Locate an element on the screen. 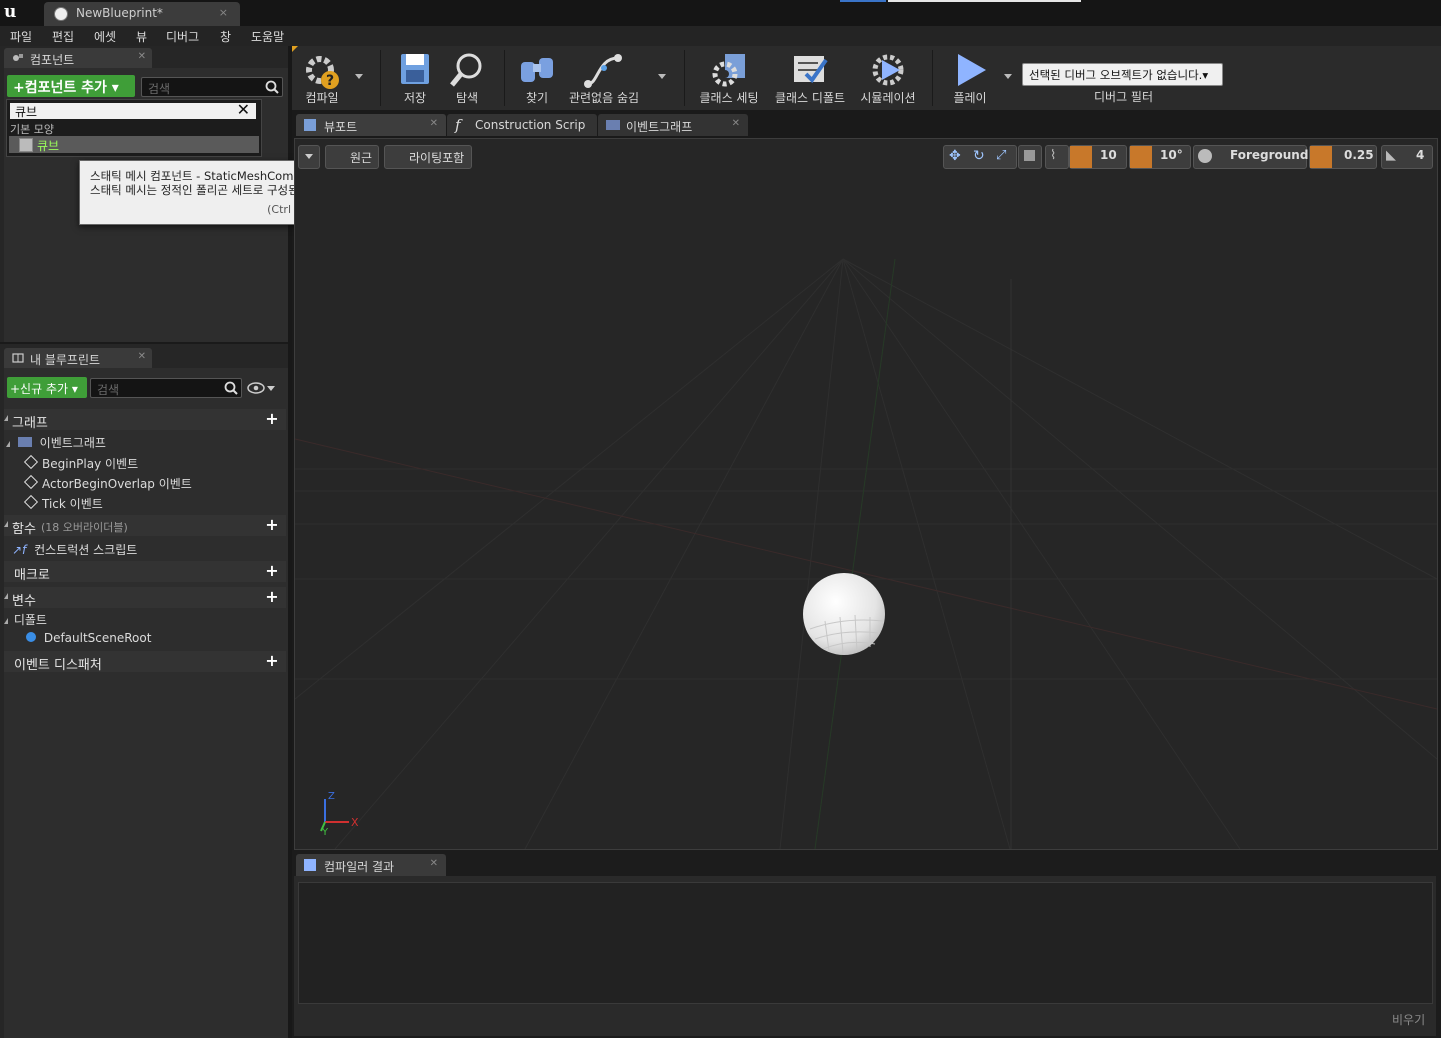 This screenshot has height=1038, width=1441. tab-event-graph-label: 이벤트그래프 is located at coordinates (659, 127).